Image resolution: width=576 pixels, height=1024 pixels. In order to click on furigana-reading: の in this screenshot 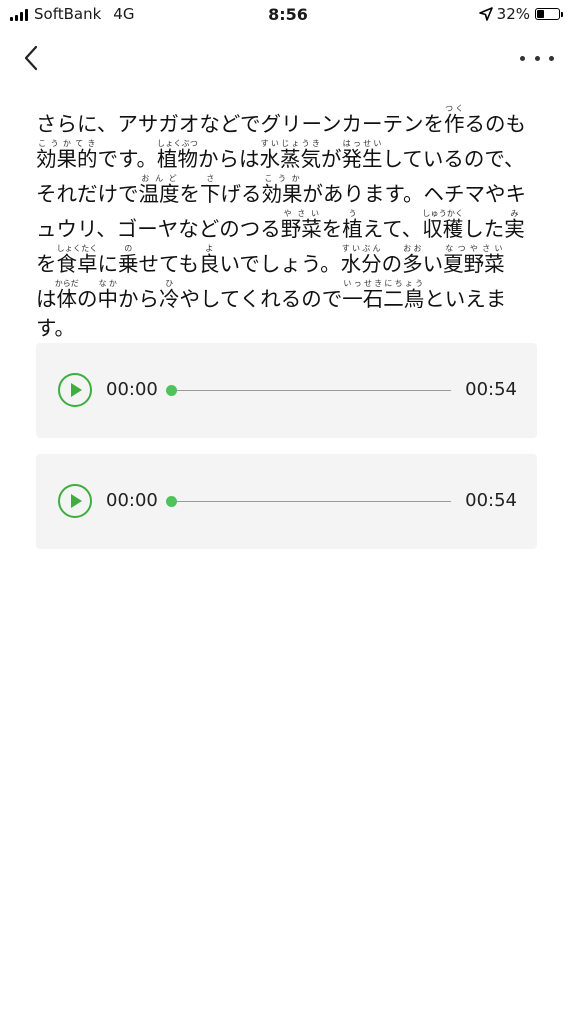, I will do `click(128, 248)`.